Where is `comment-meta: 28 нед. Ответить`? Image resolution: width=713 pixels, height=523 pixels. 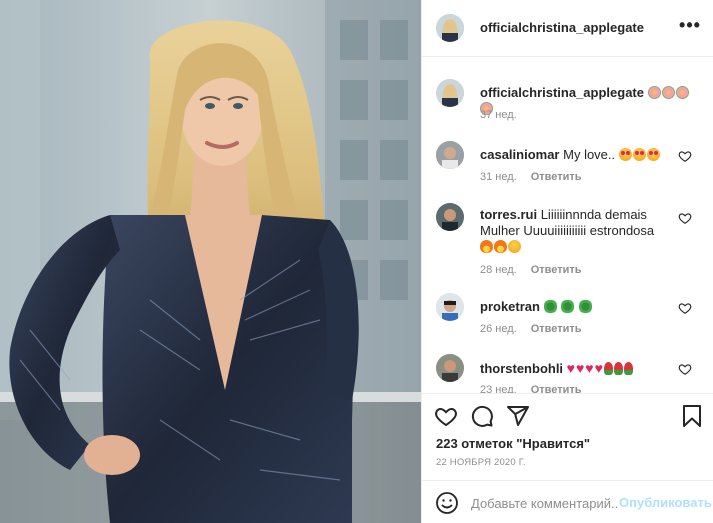 comment-meta: 28 нед. Ответить is located at coordinates (531, 270).